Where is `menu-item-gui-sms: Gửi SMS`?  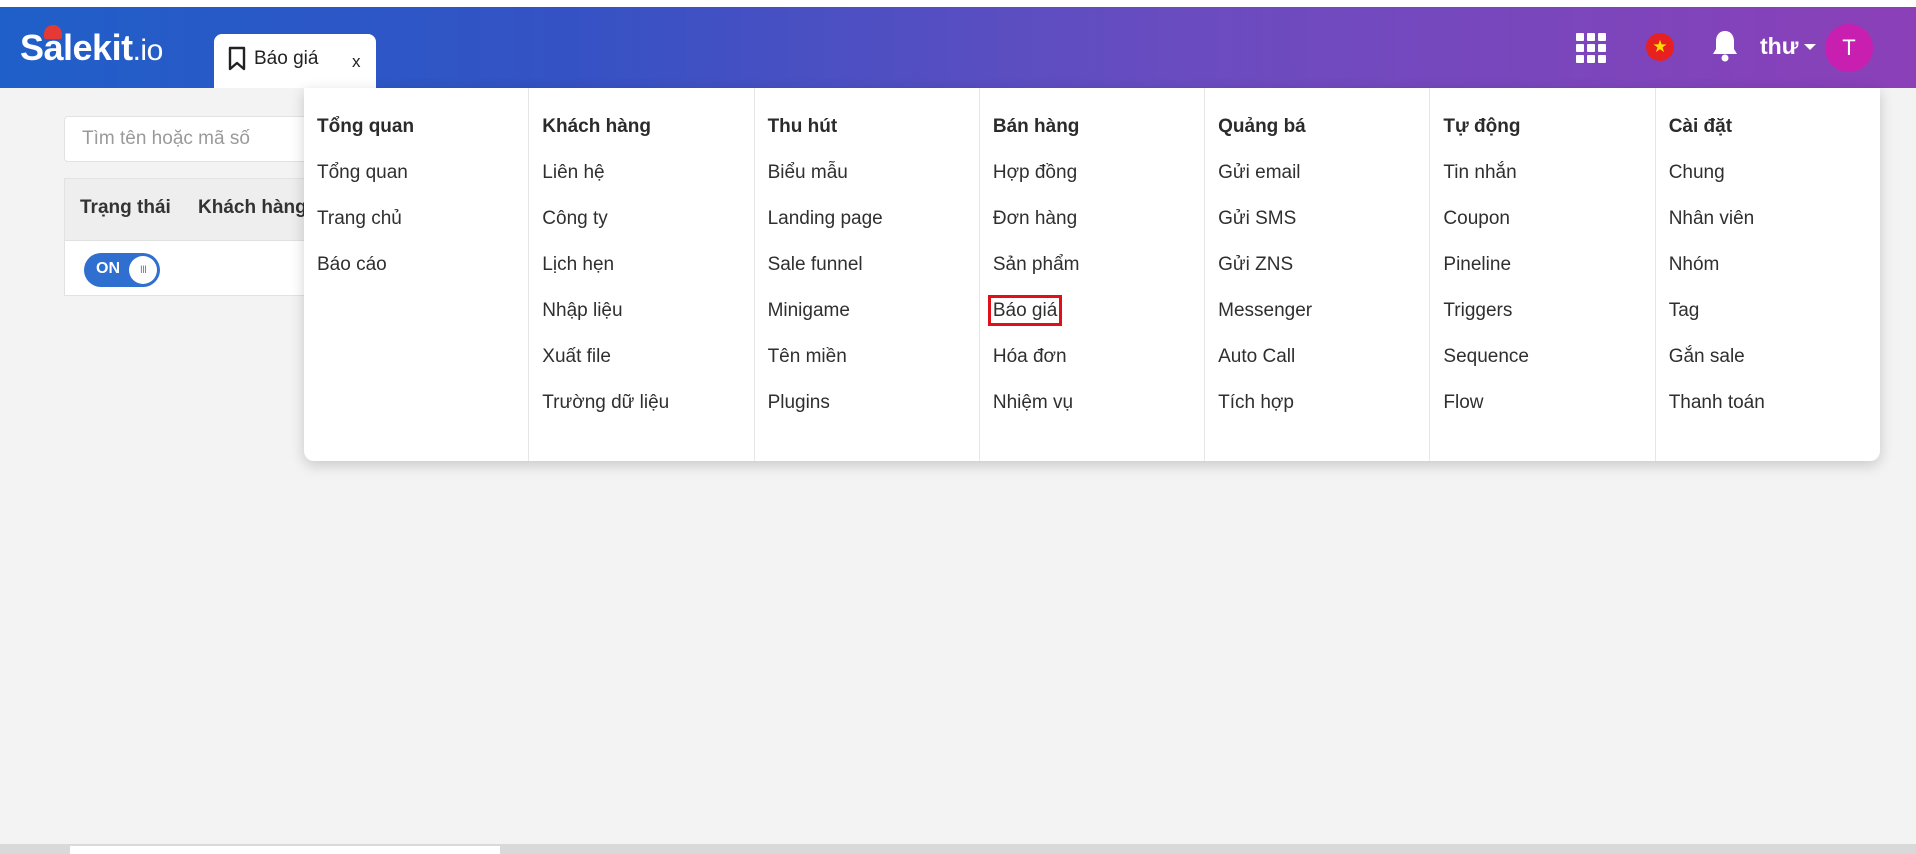 menu-item-gui-sms: Gửi SMS is located at coordinates (1265, 231).